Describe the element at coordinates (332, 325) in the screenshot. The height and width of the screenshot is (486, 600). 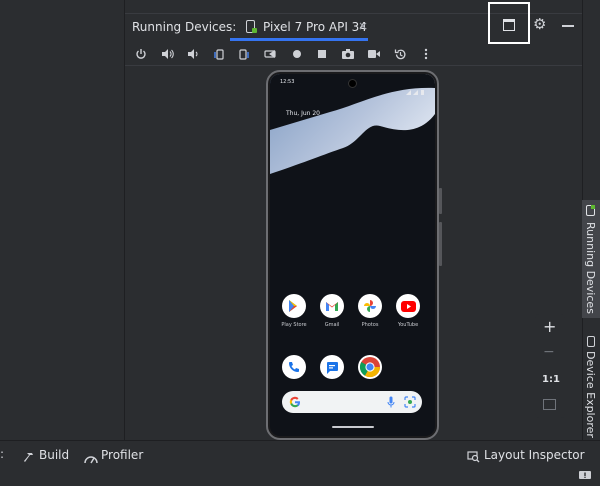
I see `app-label: Gmail` at that location.